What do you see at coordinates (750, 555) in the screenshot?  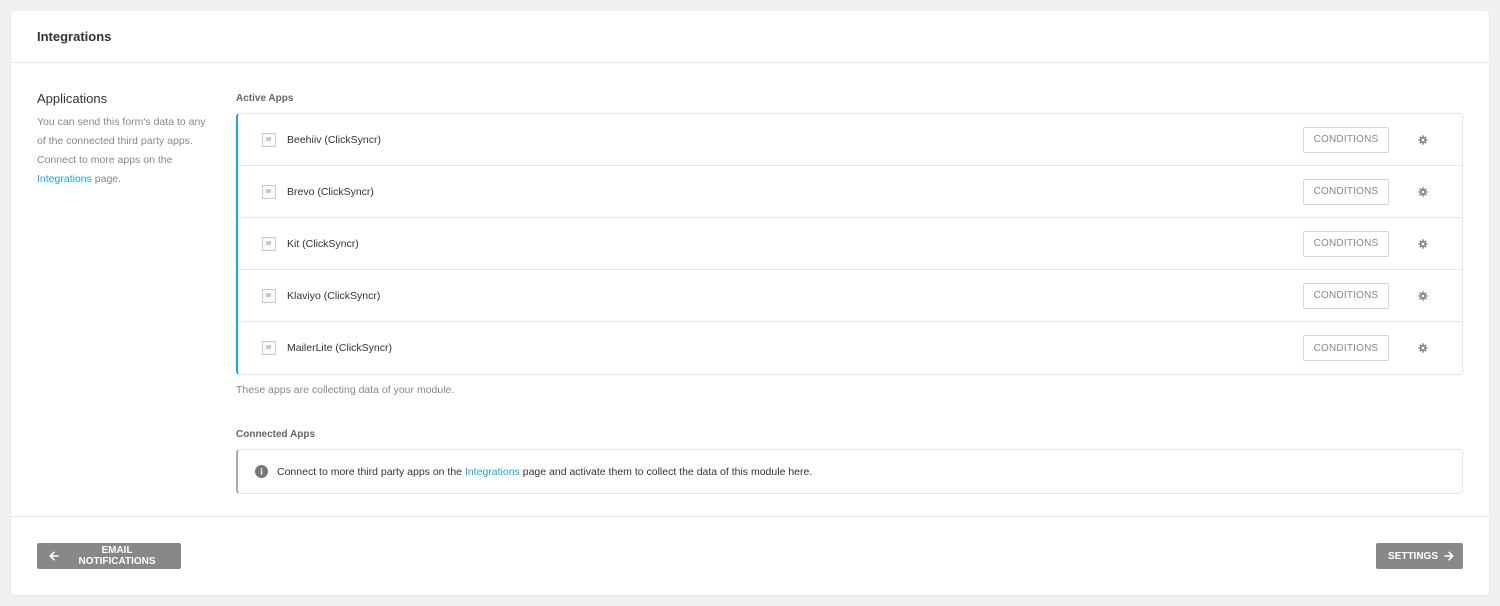 I see `card-footer: EMAIL NOTIFICATIONS SETTINGS` at bounding box center [750, 555].